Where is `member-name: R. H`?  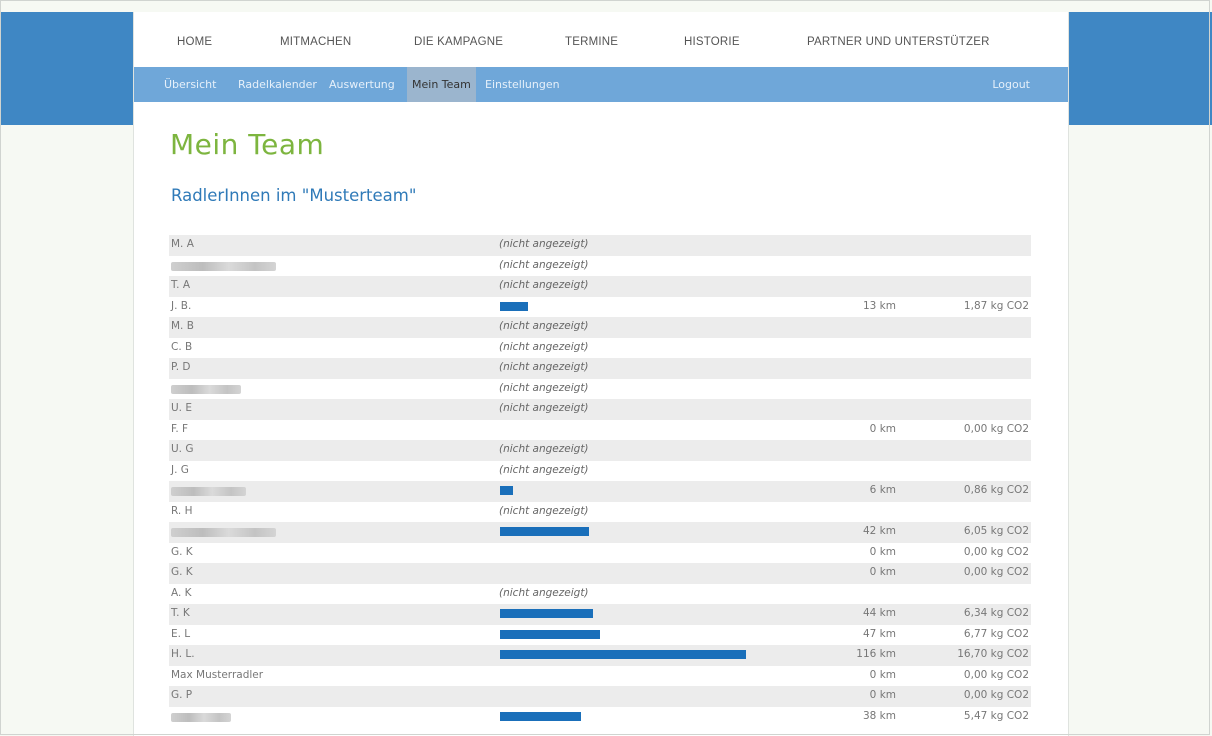
member-name: R. H is located at coordinates (182, 510).